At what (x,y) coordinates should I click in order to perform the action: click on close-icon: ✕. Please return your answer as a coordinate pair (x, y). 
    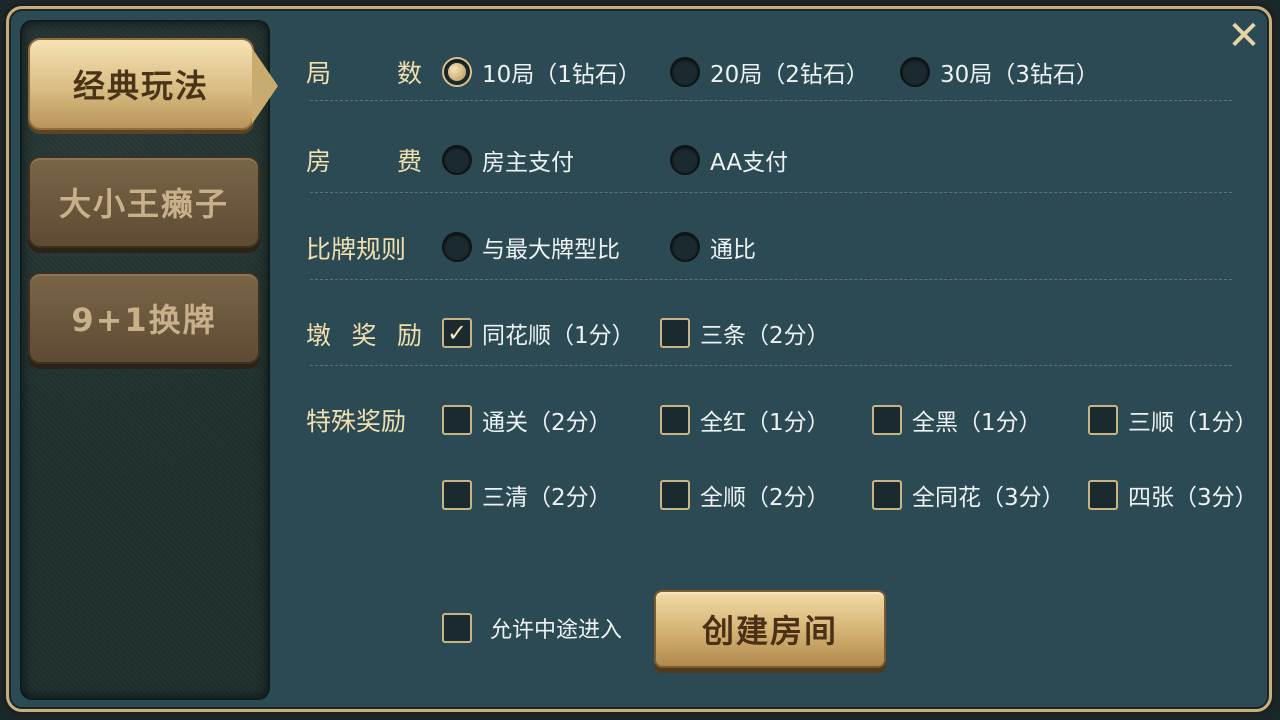
    Looking at the image, I should click on (1244, 36).